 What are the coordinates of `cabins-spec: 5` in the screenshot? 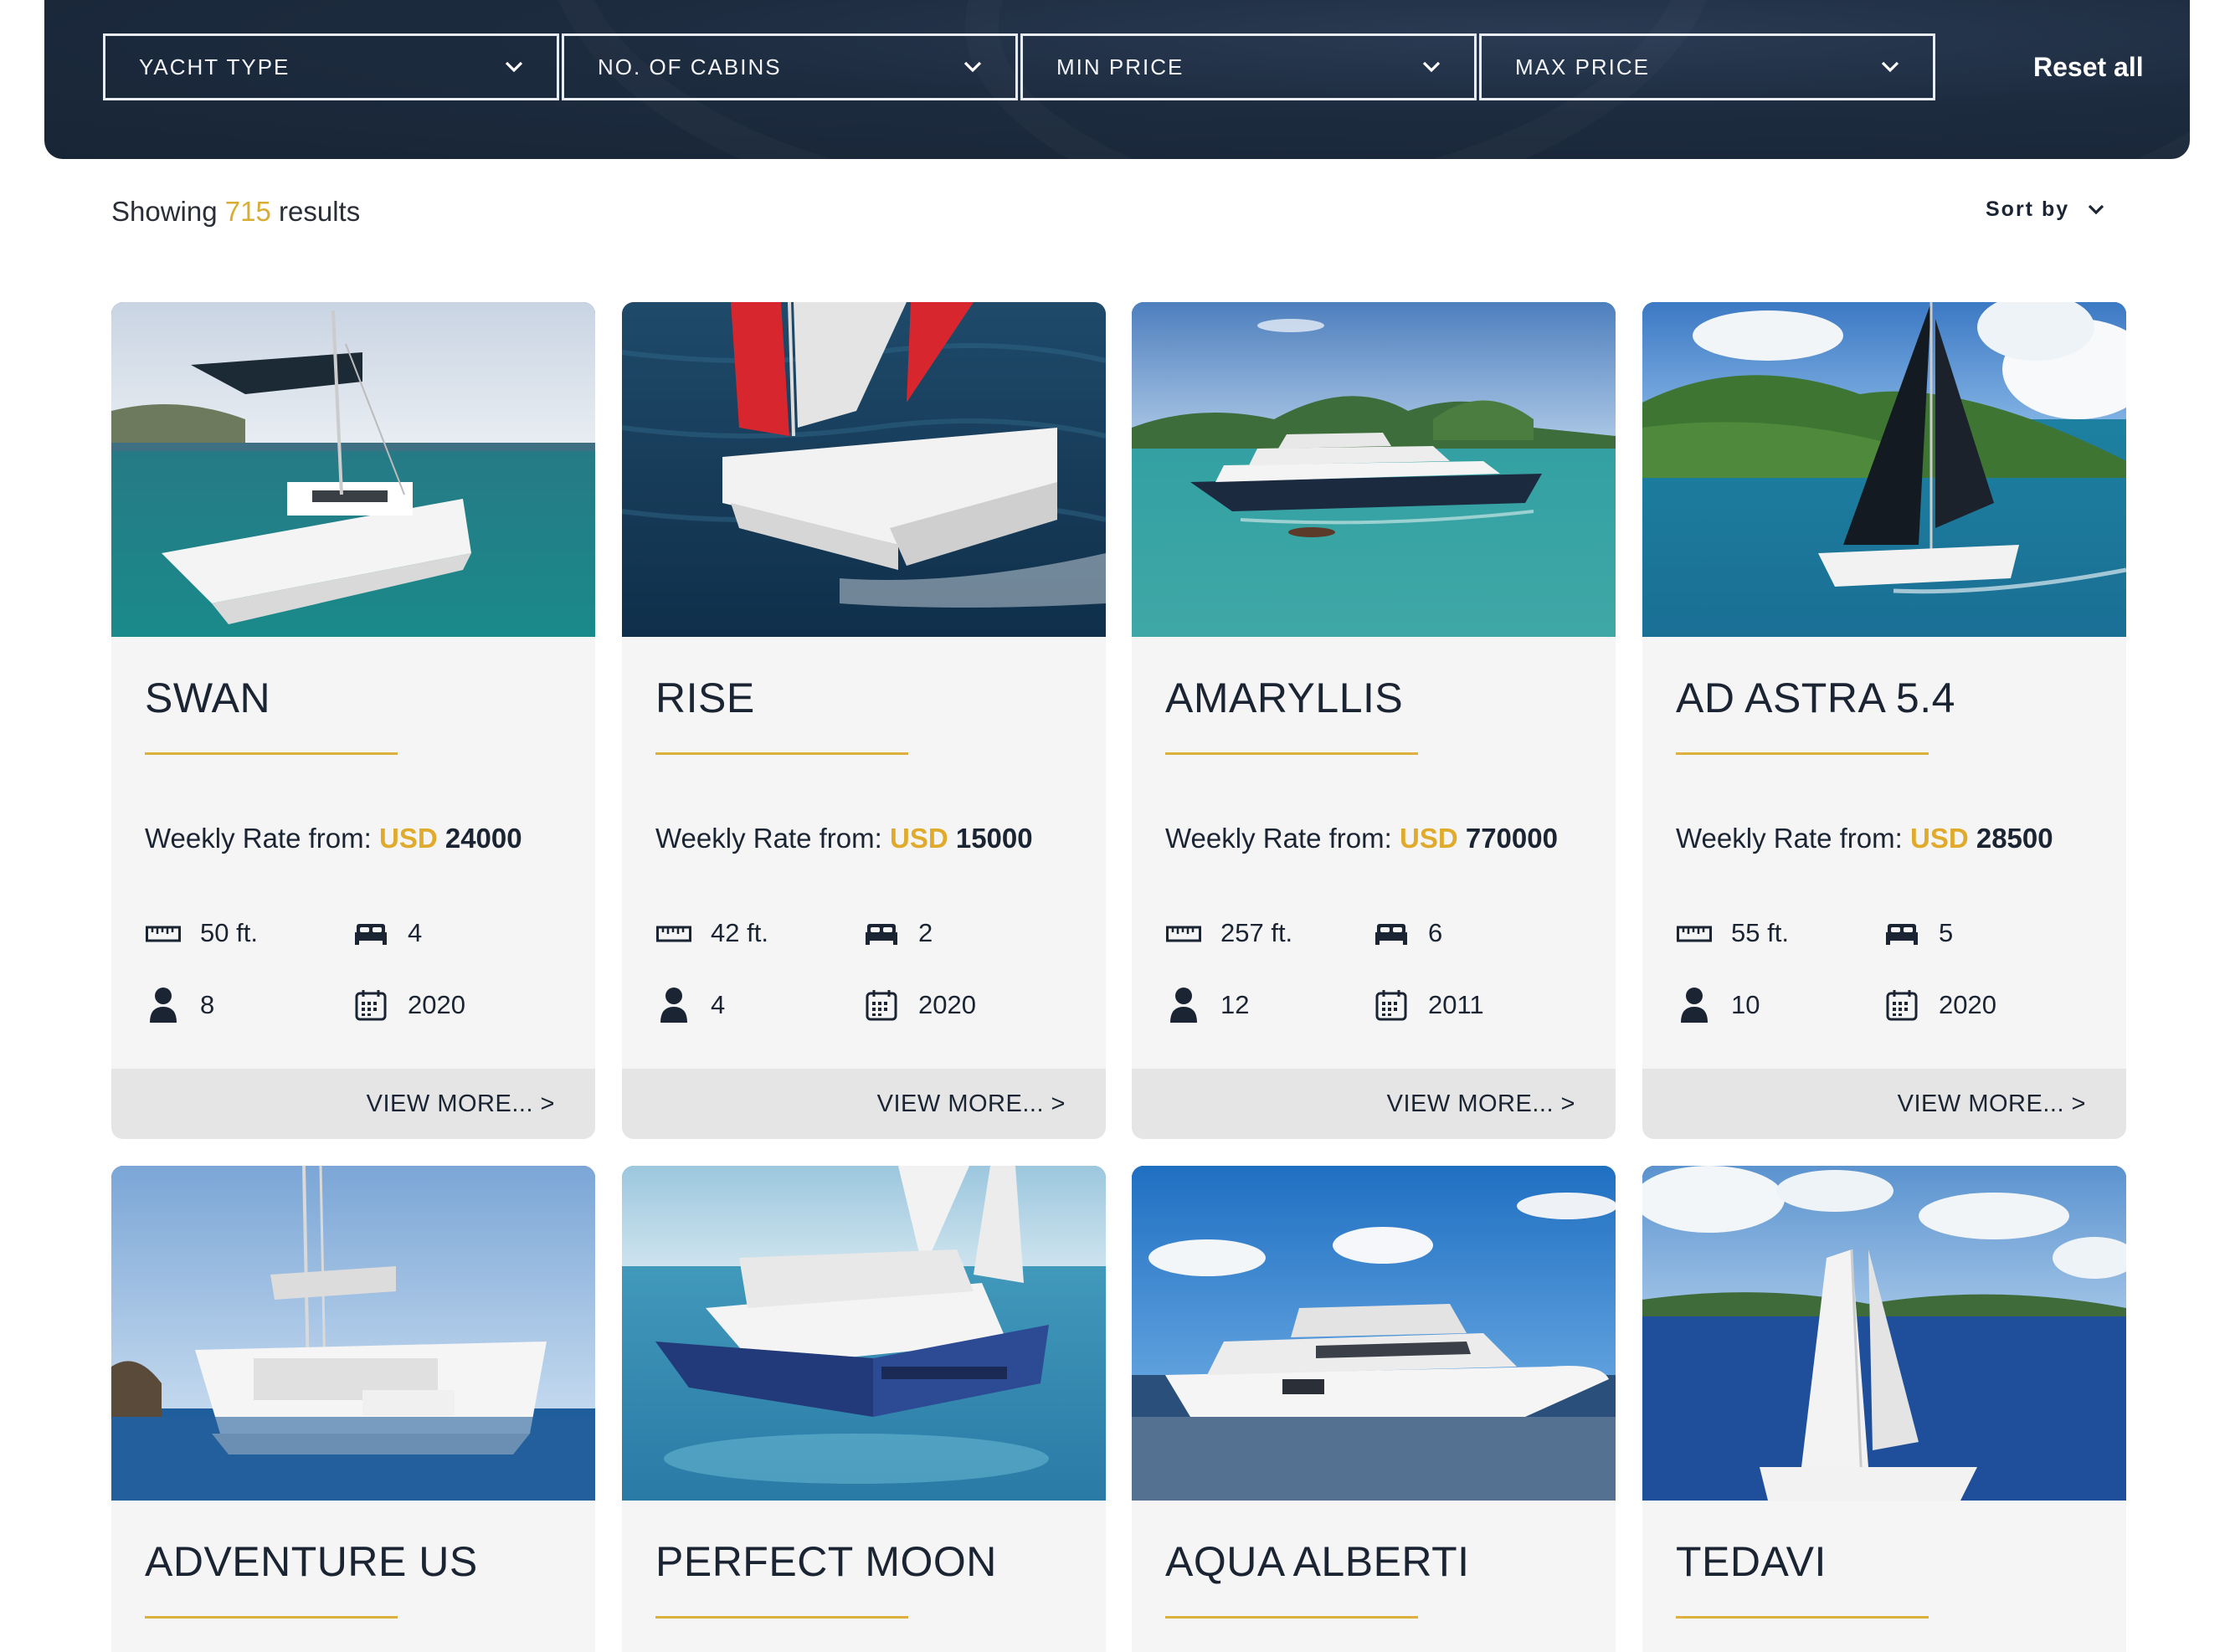 It's located at (1918, 933).